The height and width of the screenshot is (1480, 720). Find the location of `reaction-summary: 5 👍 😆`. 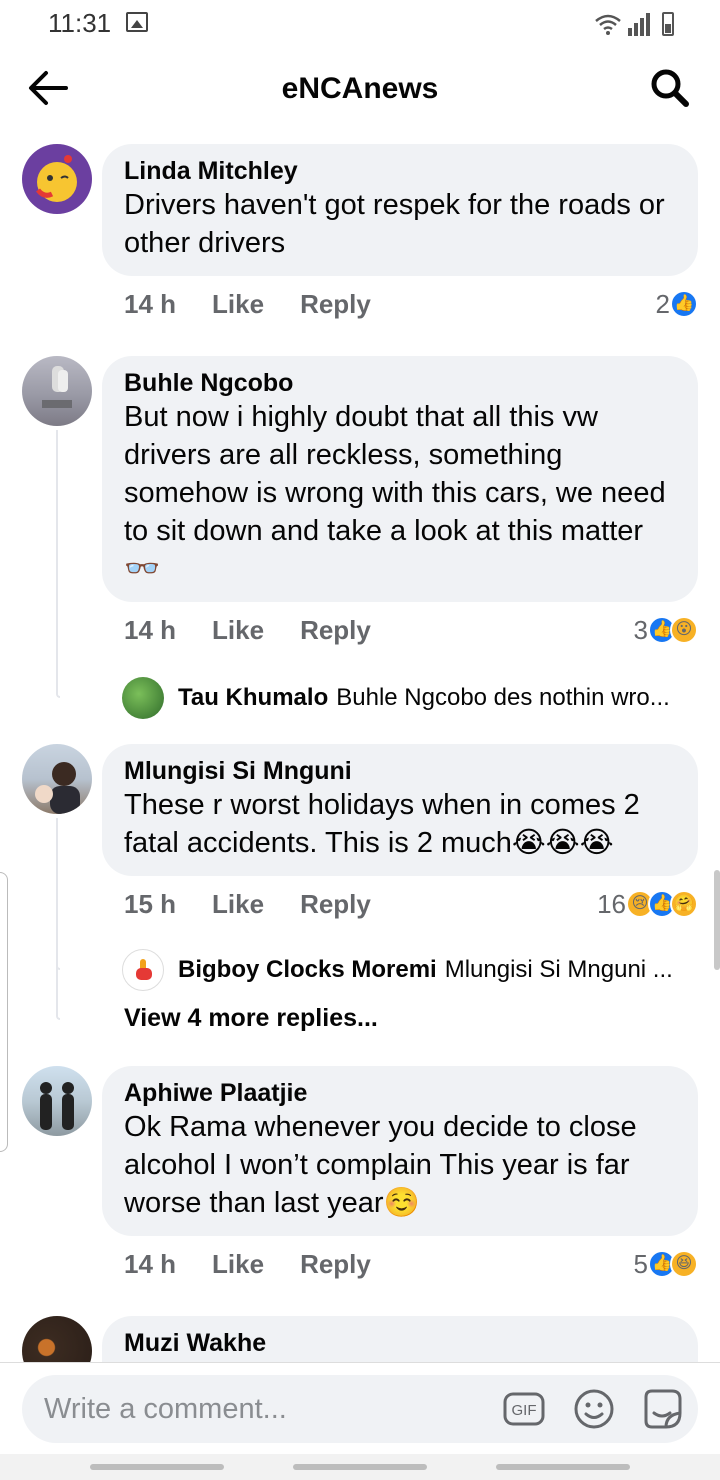

reaction-summary: 5 👍 😆 is located at coordinates (666, 1264).